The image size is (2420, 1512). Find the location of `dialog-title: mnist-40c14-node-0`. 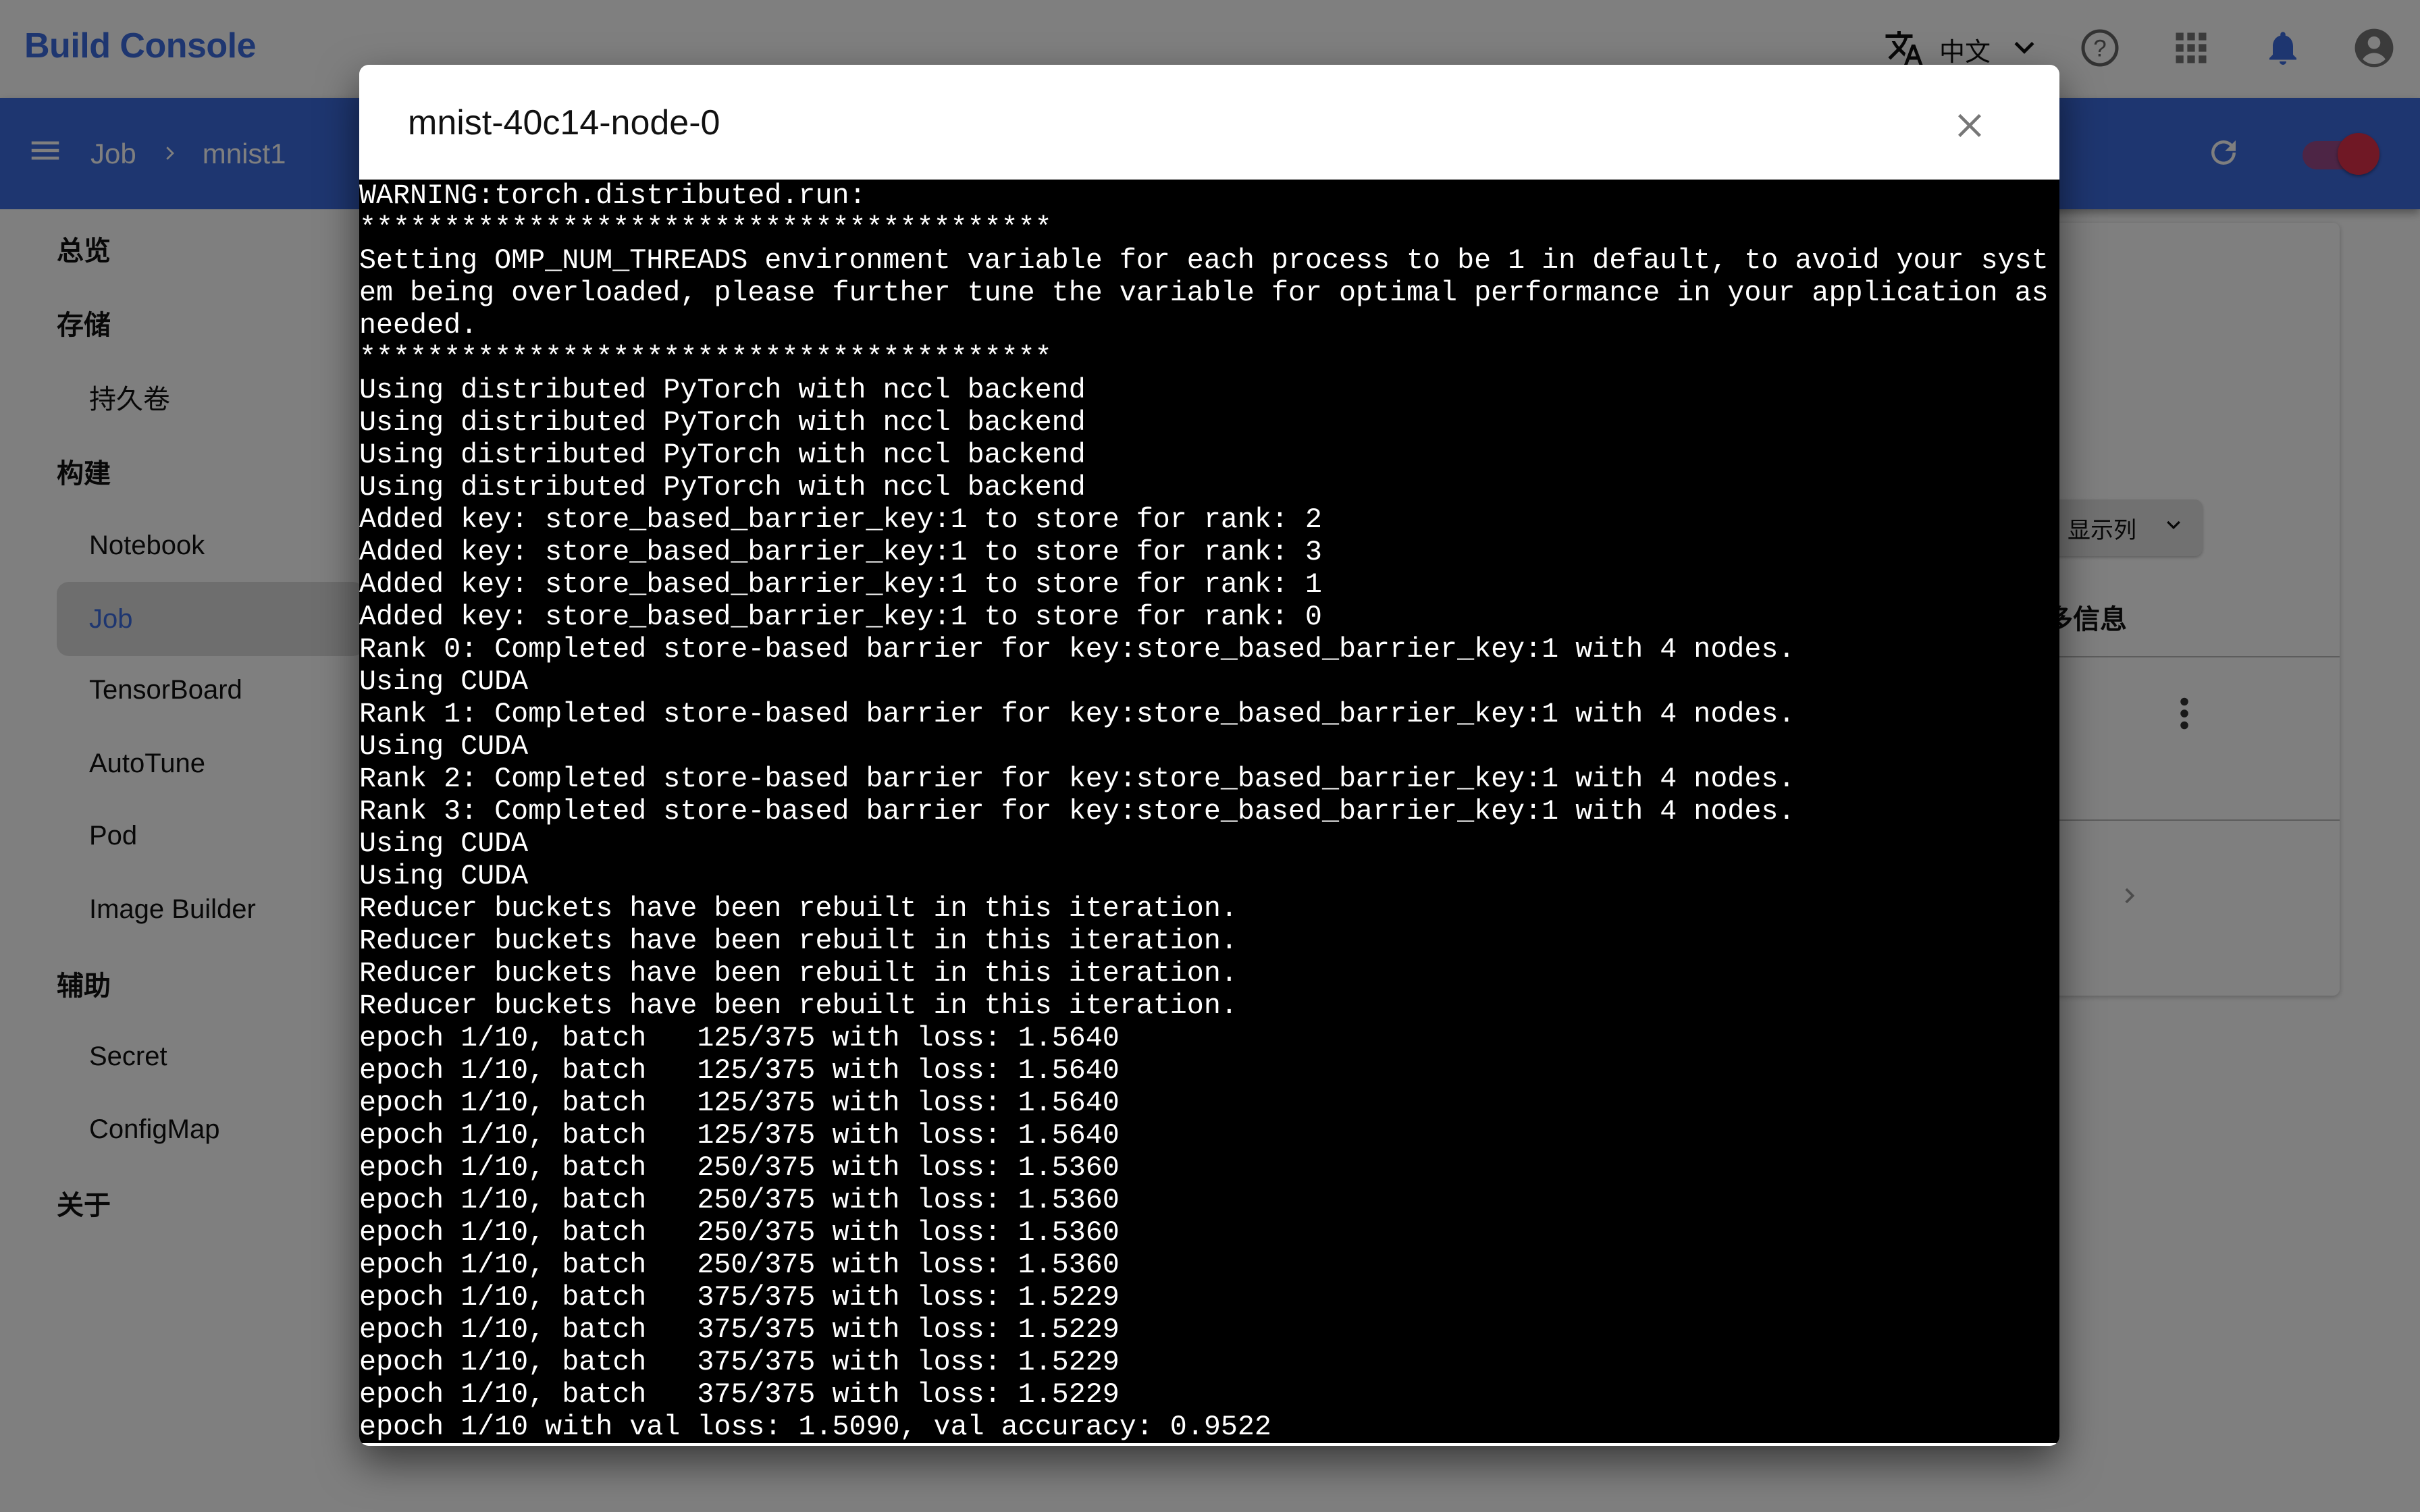

dialog-title: mnist-40c14-node-0 is located at coordinates (564, 122).